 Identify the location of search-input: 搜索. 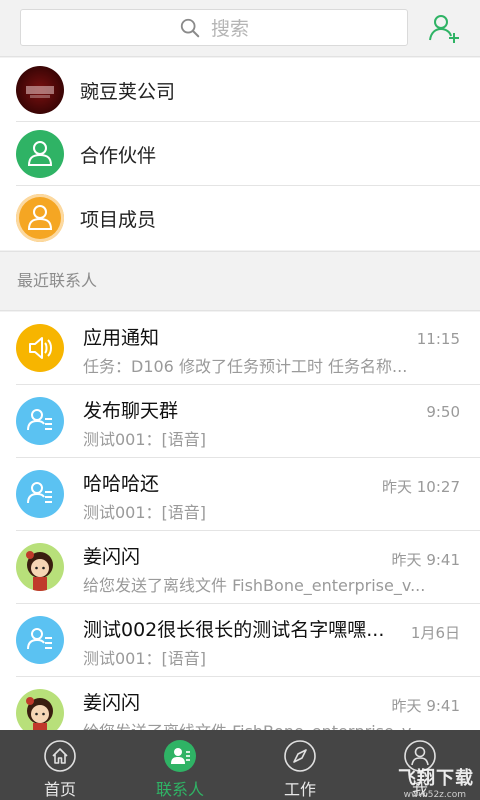
(214, 27).